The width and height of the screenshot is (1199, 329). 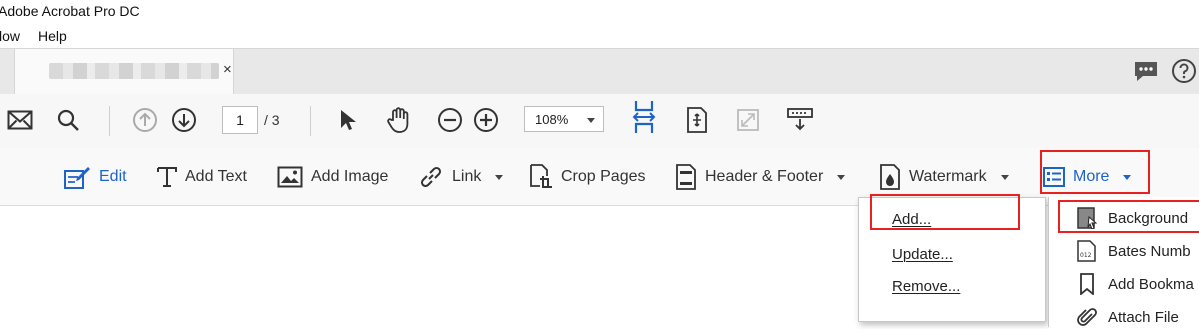 What do you see at coordinates (272, 120) in the screenshot?
I see `page-total: / 3` at bounding box center [272, 120].